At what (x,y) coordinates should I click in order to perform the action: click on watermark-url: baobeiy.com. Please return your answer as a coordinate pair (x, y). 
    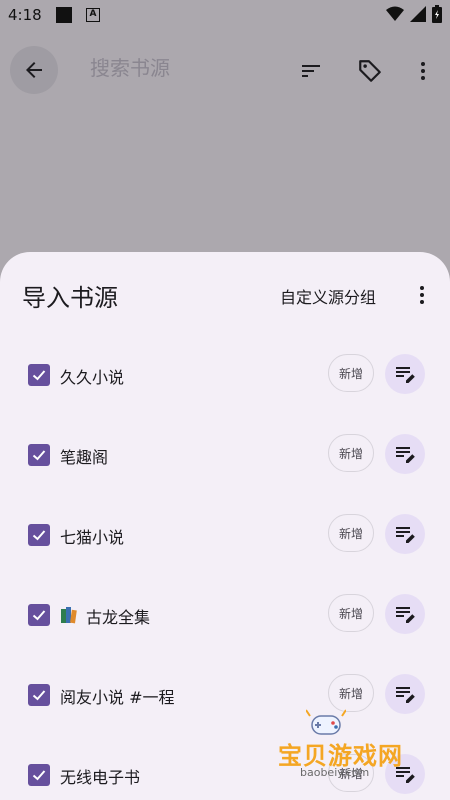
    Looking at the image, I should click on (335, 772).